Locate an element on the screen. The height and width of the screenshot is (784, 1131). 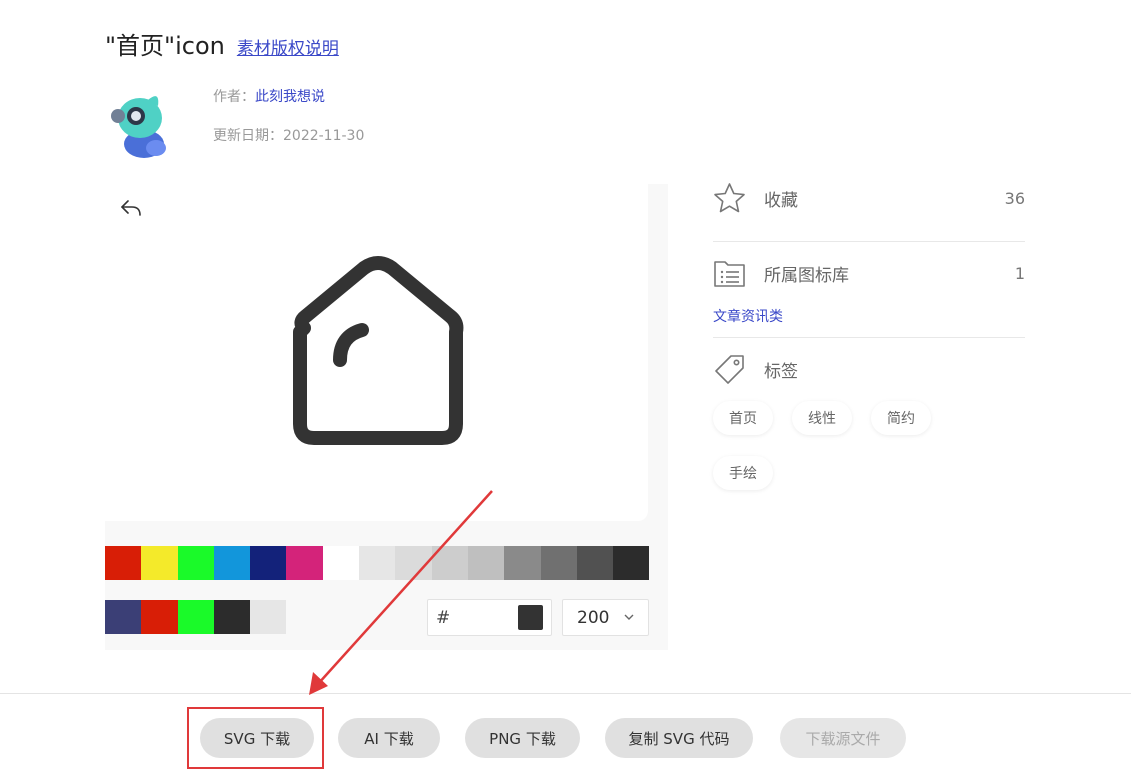
tags-row: 标签 is located at coordinates (869, 369).